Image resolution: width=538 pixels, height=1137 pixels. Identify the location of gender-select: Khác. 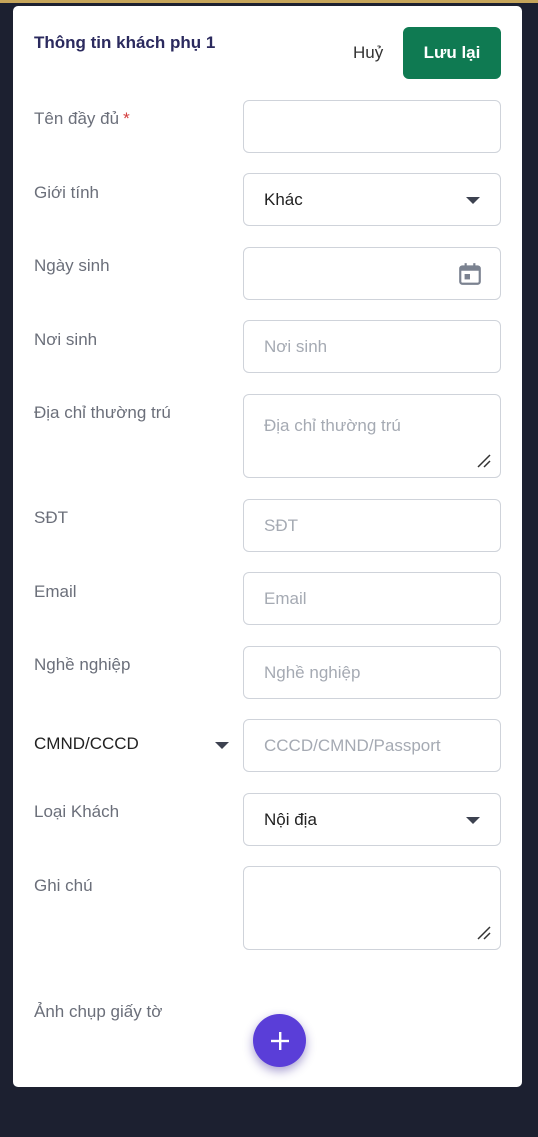
(372, 199).